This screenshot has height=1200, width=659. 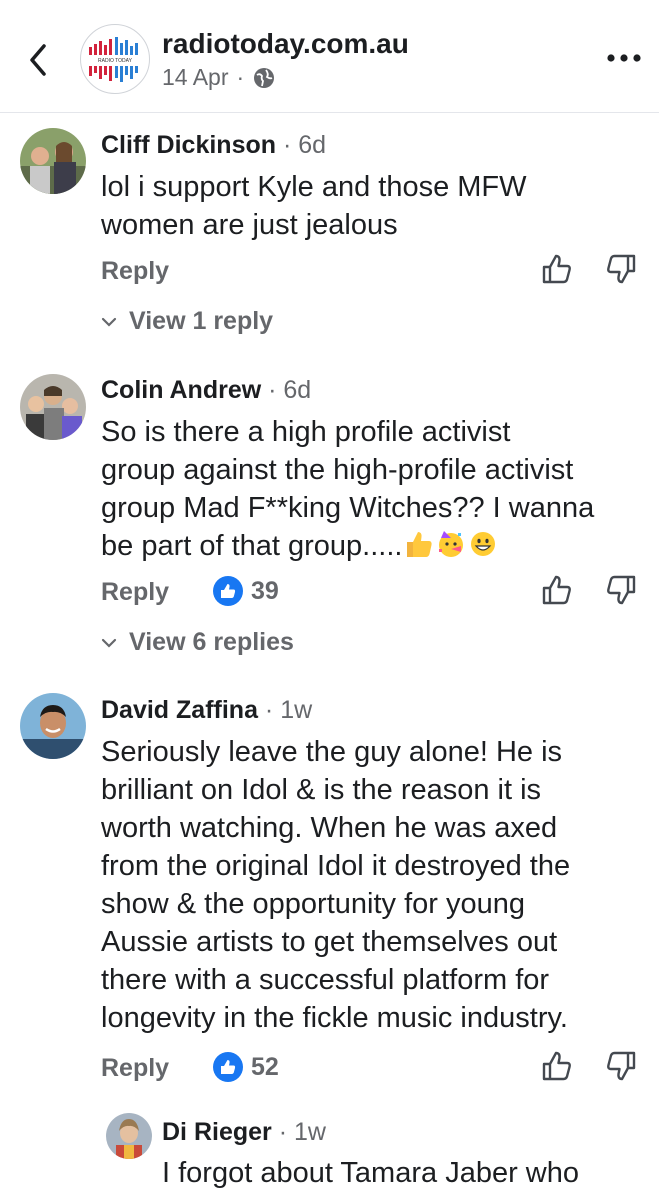 What do you see at coordinates (195, 77) in the screenshot?
I see `post-date: 14 Apr` at bounding box center [195, 77].